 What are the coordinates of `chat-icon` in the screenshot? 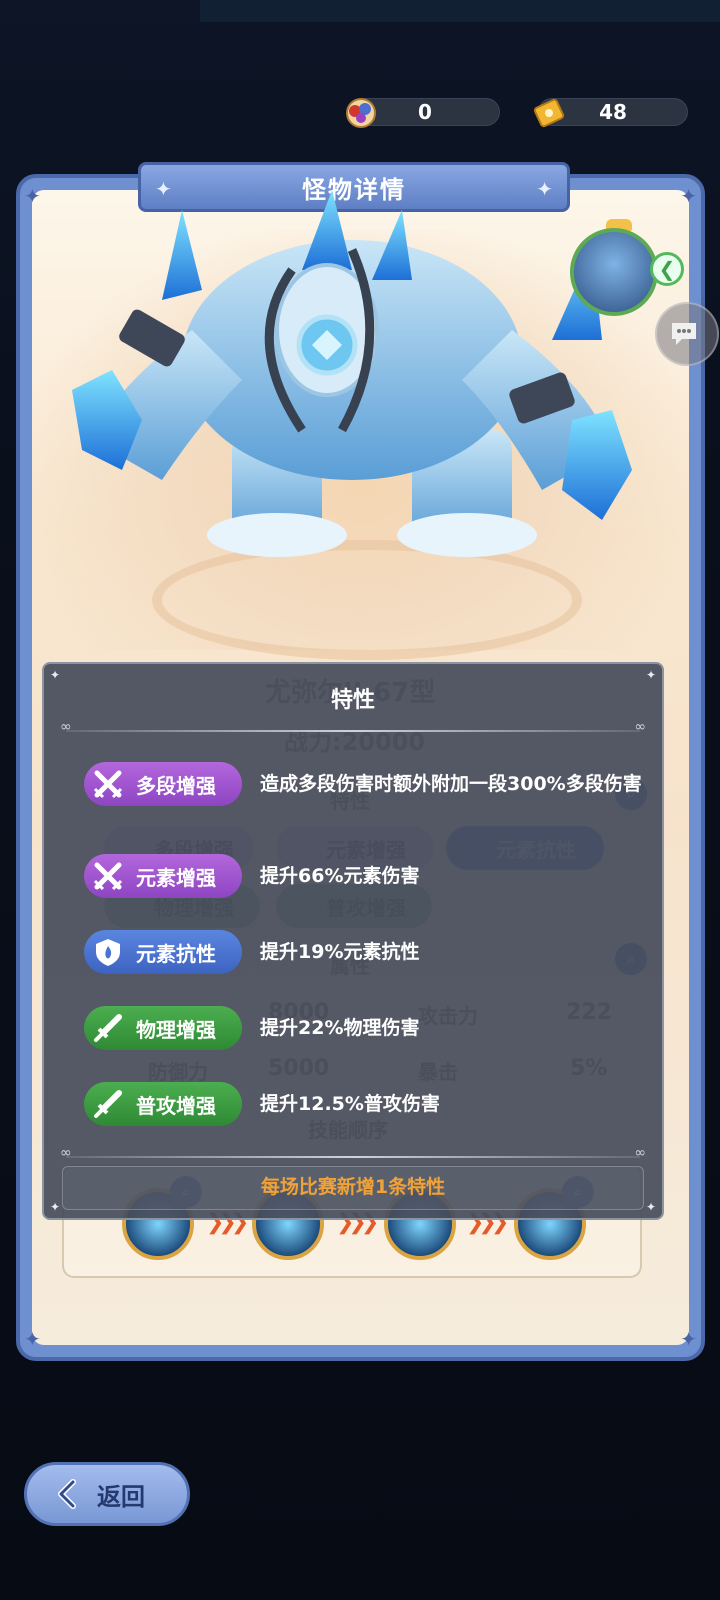 It's located at (684, 334).